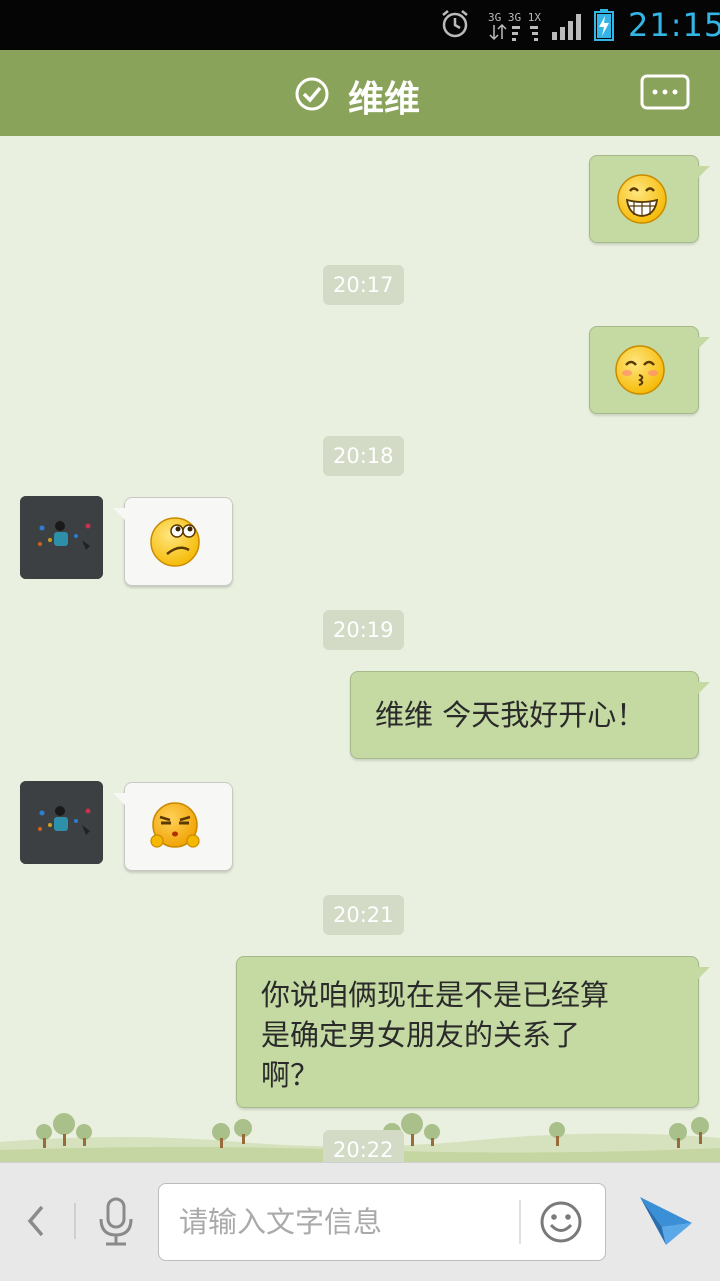 This screenshot has height=1281, width=720. What do you see at coordinates (666, 1221) in the screenshot?
I see `send-icon` at bounding box center [666, 1221].